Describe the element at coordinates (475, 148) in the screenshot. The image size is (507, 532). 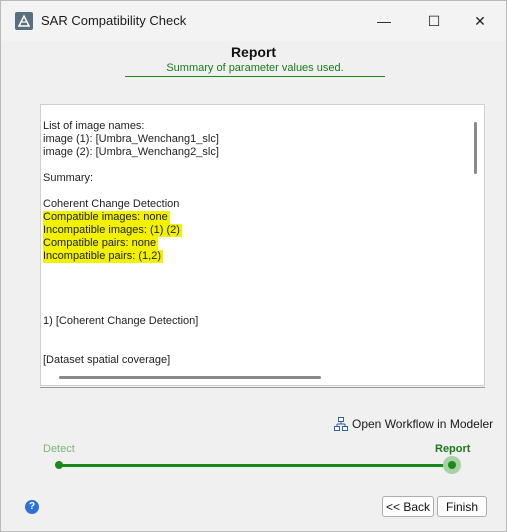
I see `vertical-scrollbar` at that location.